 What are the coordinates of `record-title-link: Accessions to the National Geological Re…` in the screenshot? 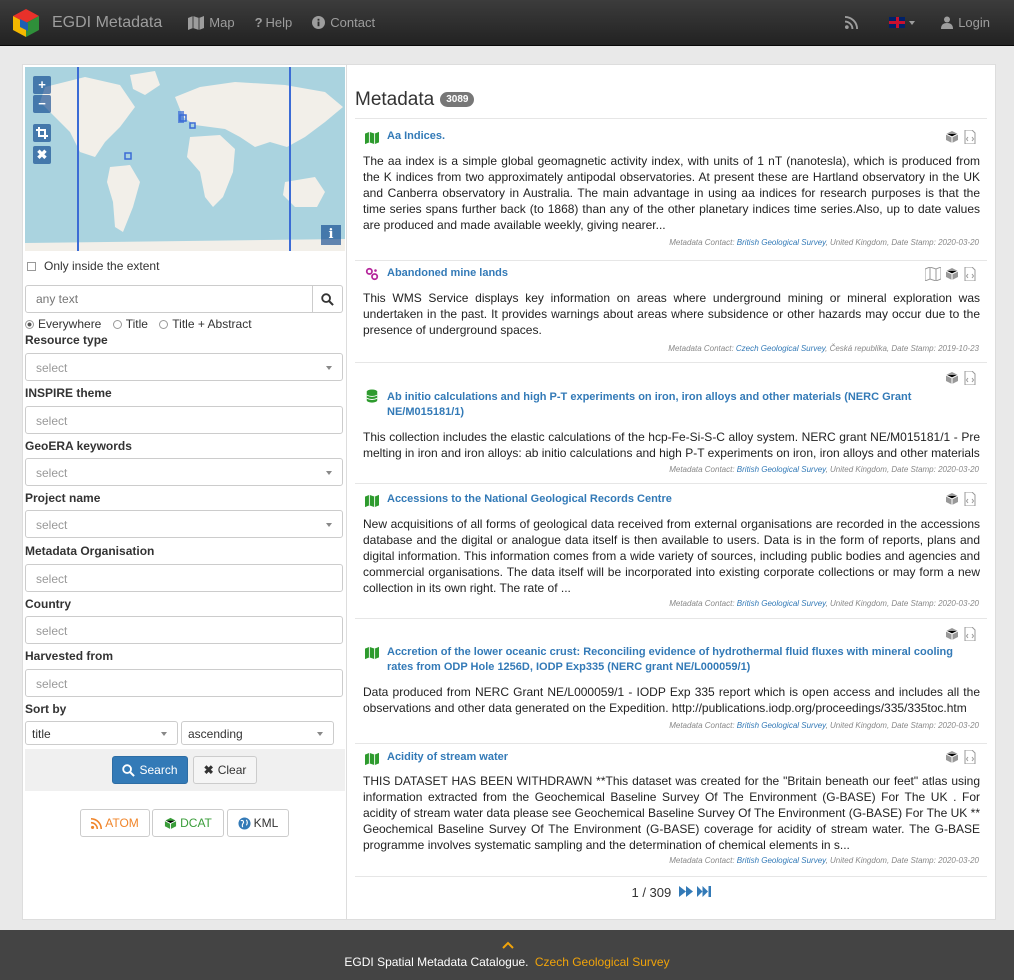 It's located at (667, 499).